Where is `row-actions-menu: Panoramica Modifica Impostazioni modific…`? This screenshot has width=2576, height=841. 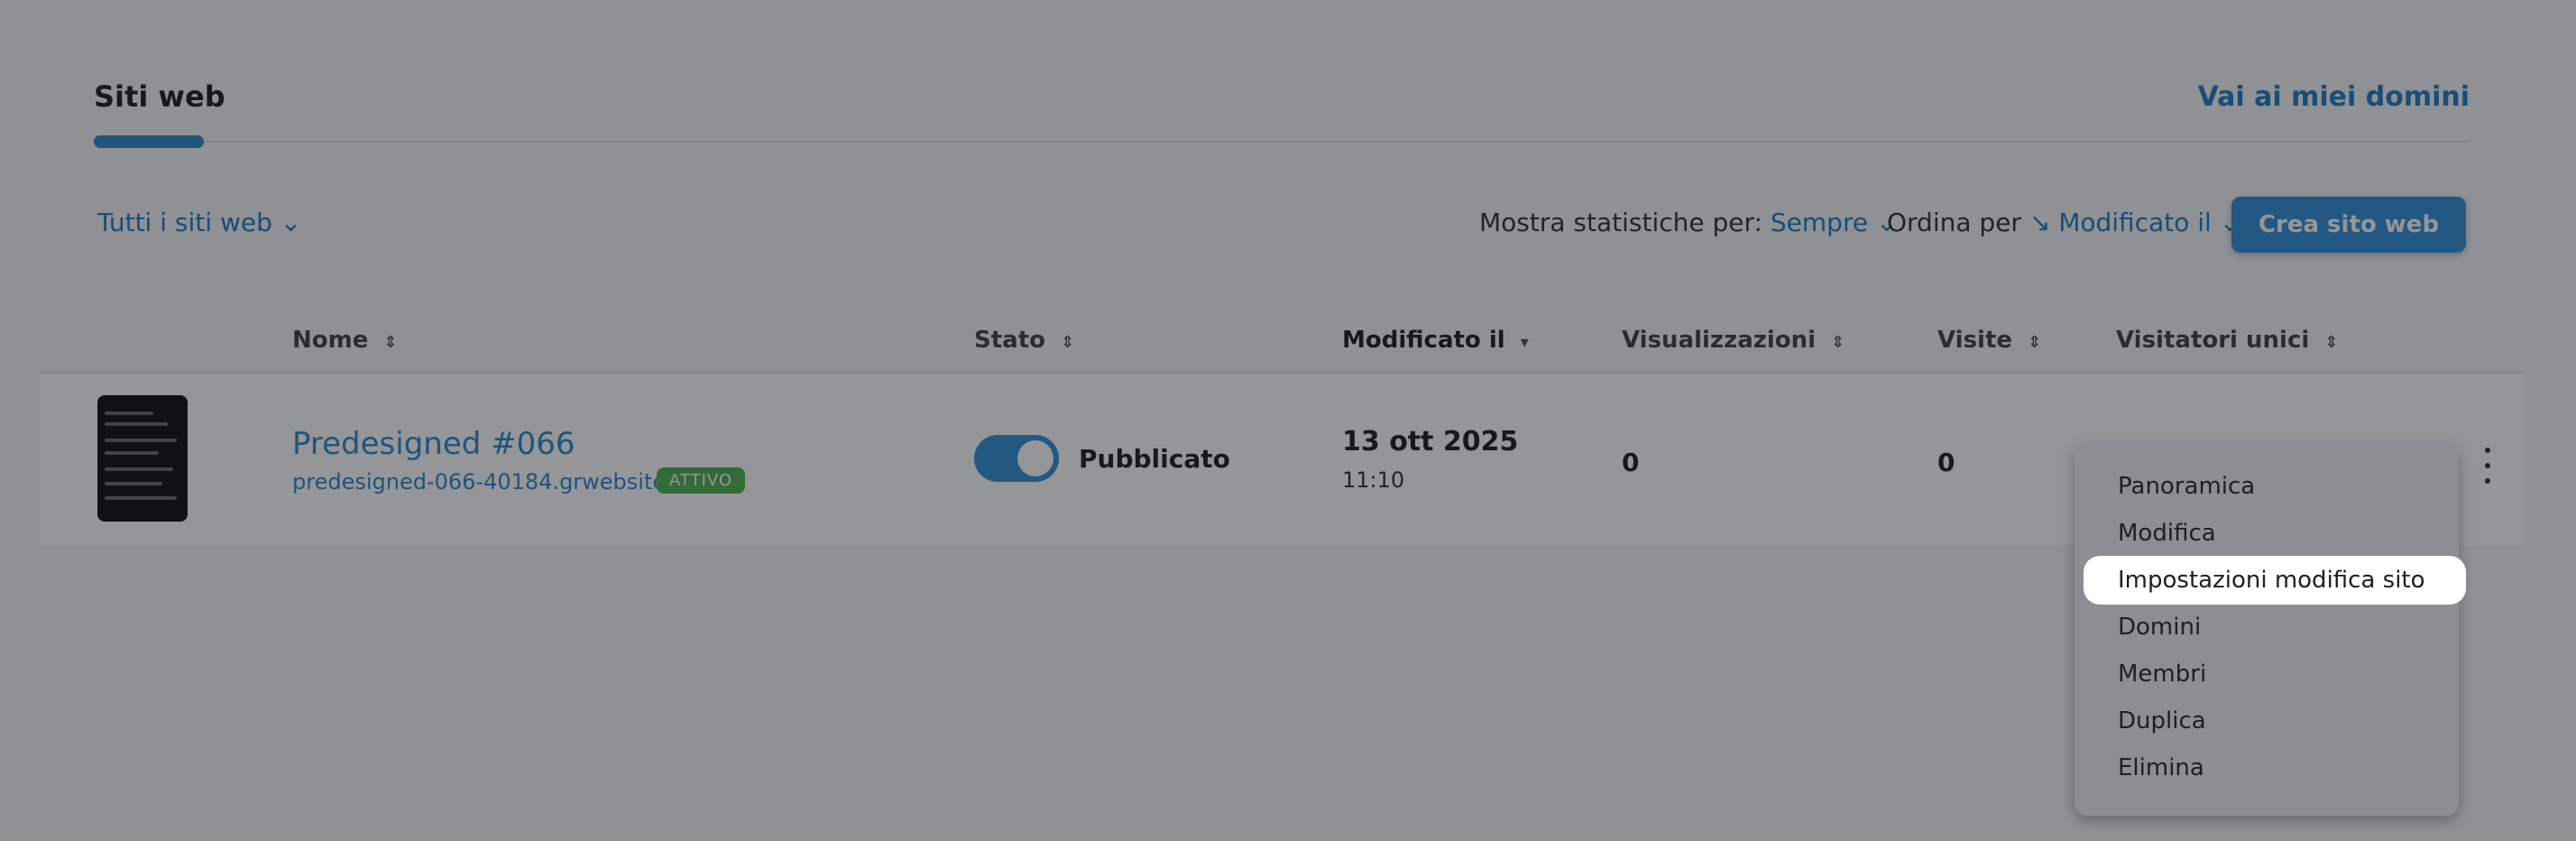
row-actions-menu: Panoramica Modifica Impostazioni modific… is located at coordinates (2270, 629).